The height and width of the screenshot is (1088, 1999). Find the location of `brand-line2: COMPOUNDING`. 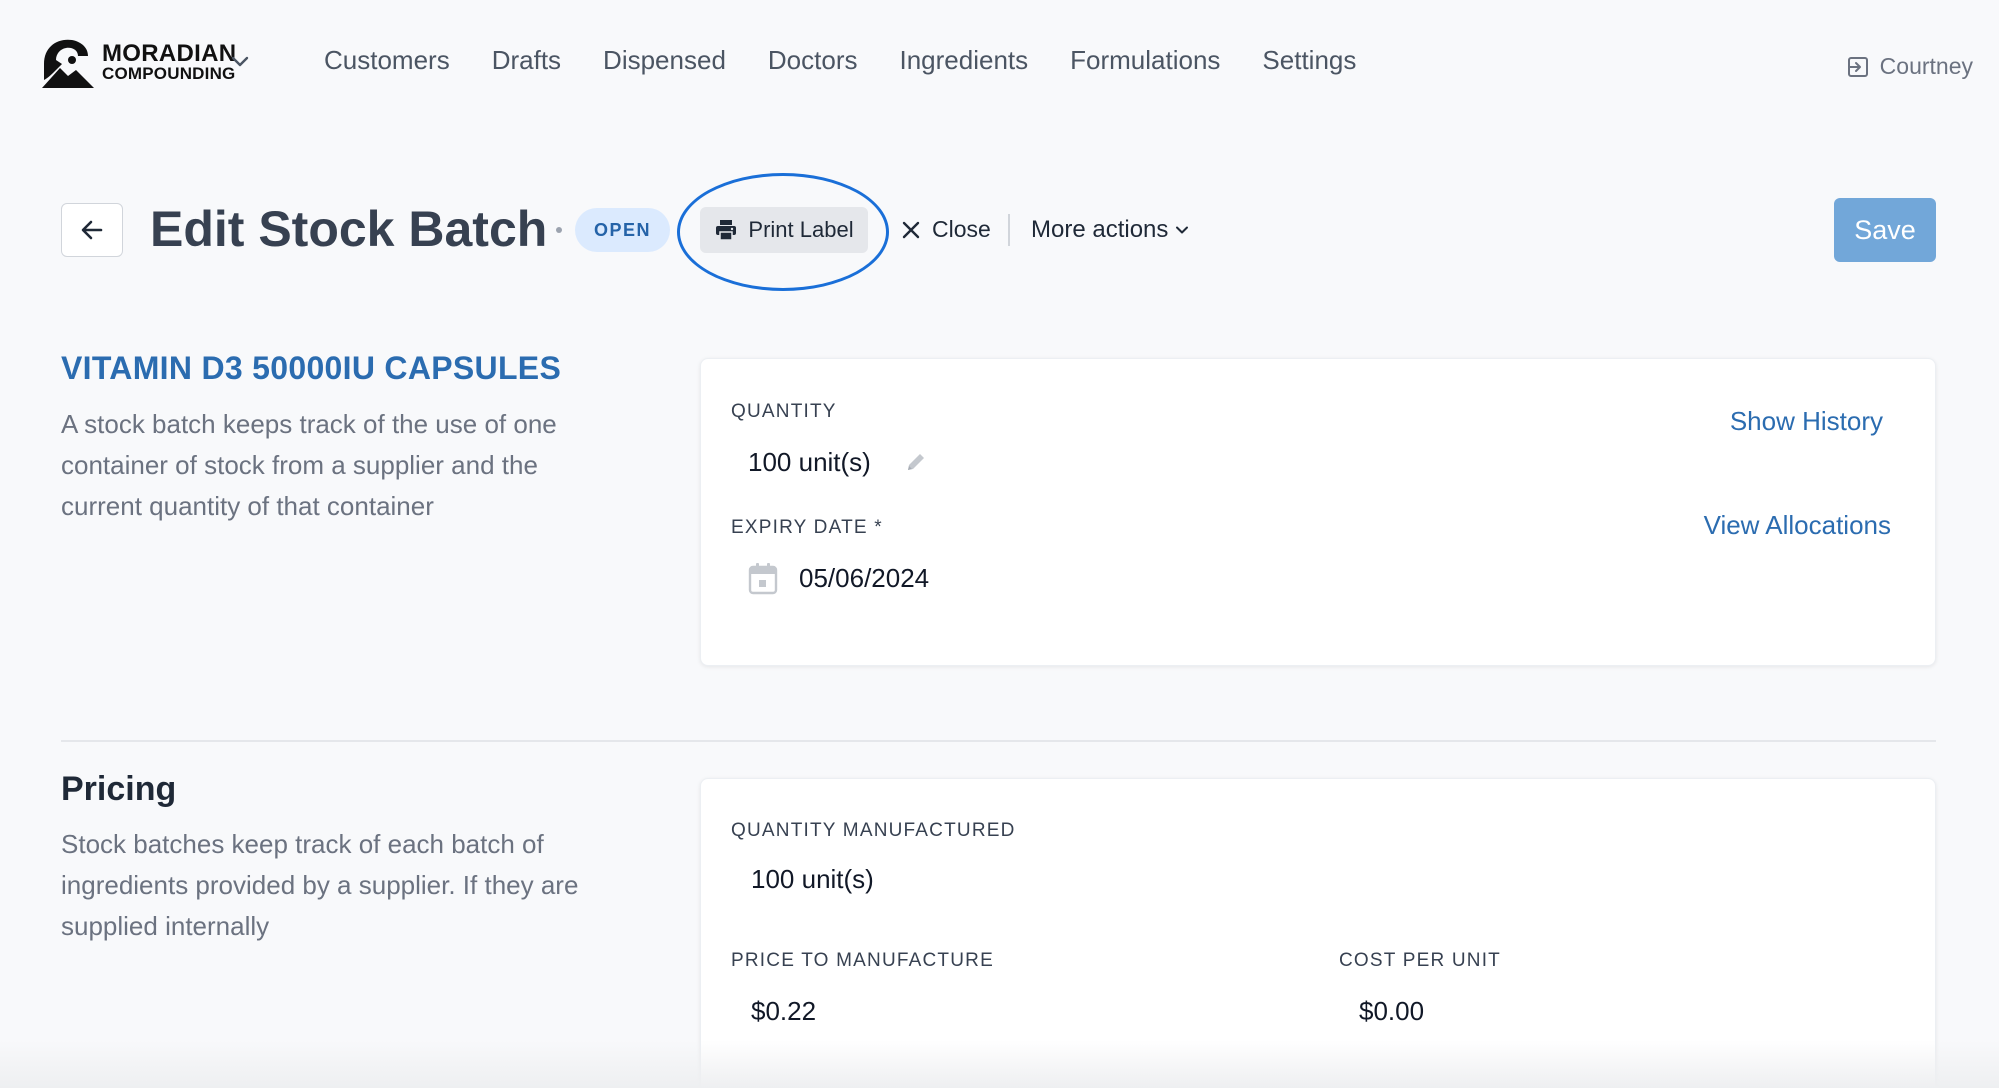

brand-line2: COMPOUNDING is located at coordinates (169, 73).